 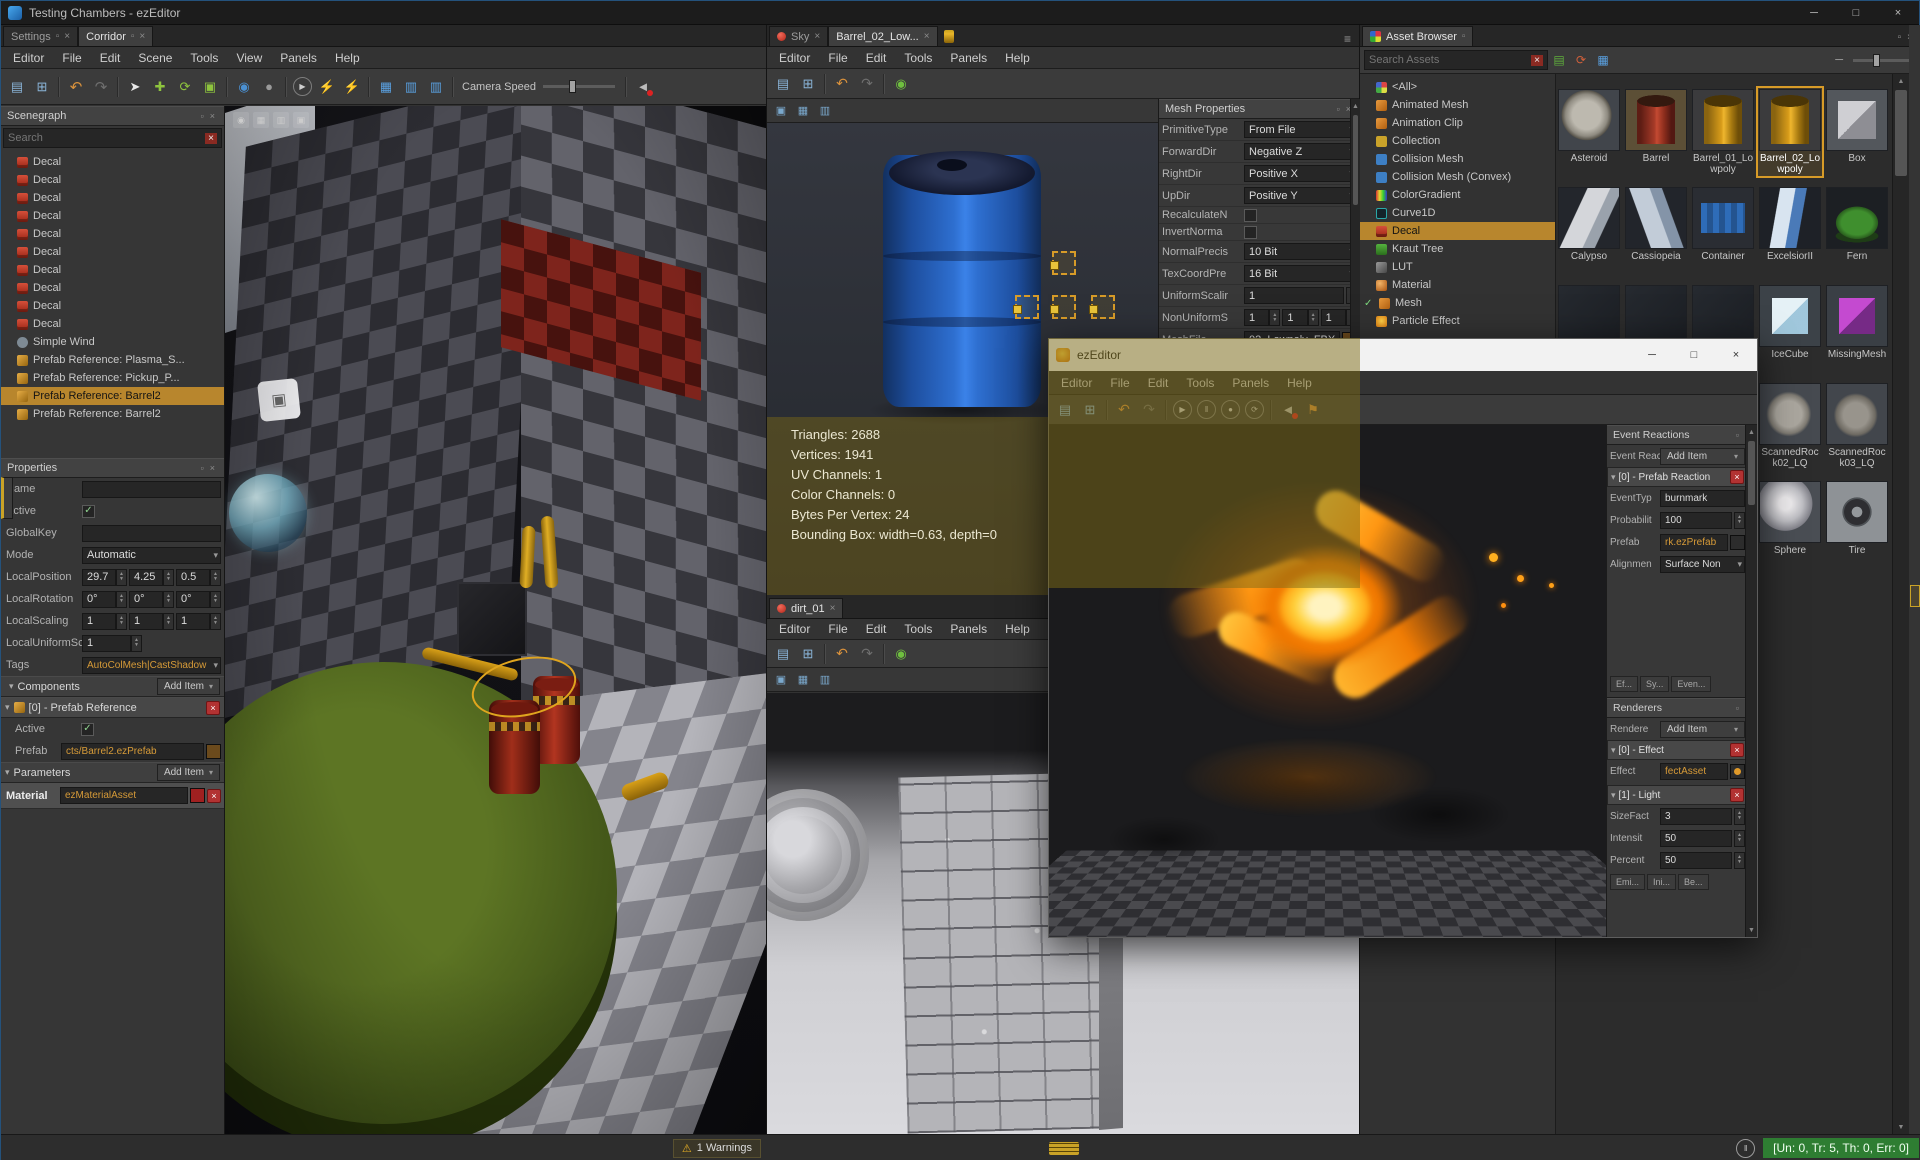 What do you see at coordinates (1403, 355) in the screenshot?
I see `particle-window-titlebar: ezEditor ─ □ ×` at bounding box center [1403, 355].